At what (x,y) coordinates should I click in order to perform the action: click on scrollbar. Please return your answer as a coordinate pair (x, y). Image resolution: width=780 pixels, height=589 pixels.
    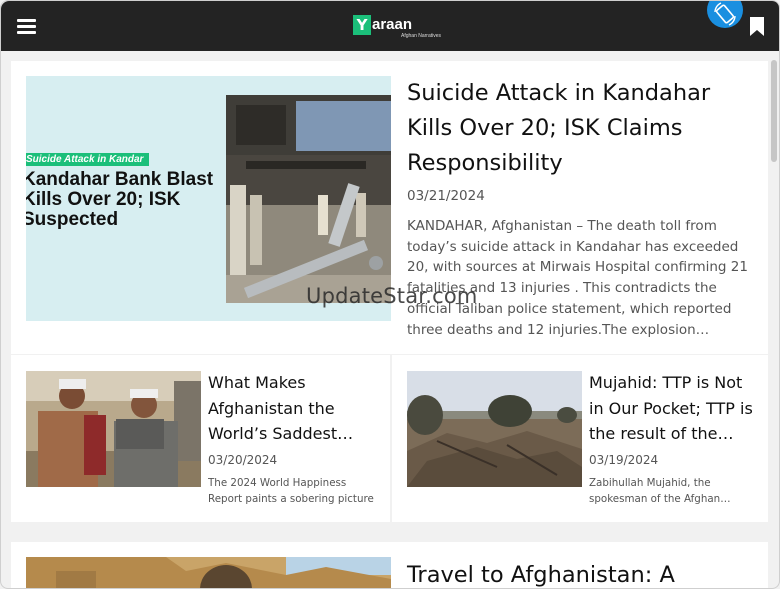
    Looking at the image, I should click on (774, 322).